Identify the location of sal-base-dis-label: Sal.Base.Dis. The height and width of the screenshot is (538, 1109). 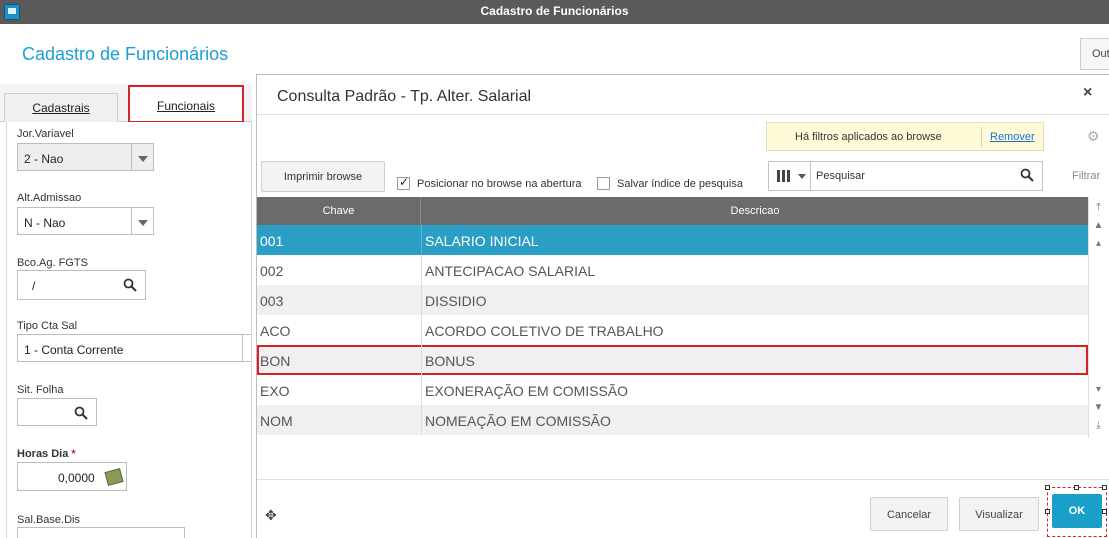
(48, 520).